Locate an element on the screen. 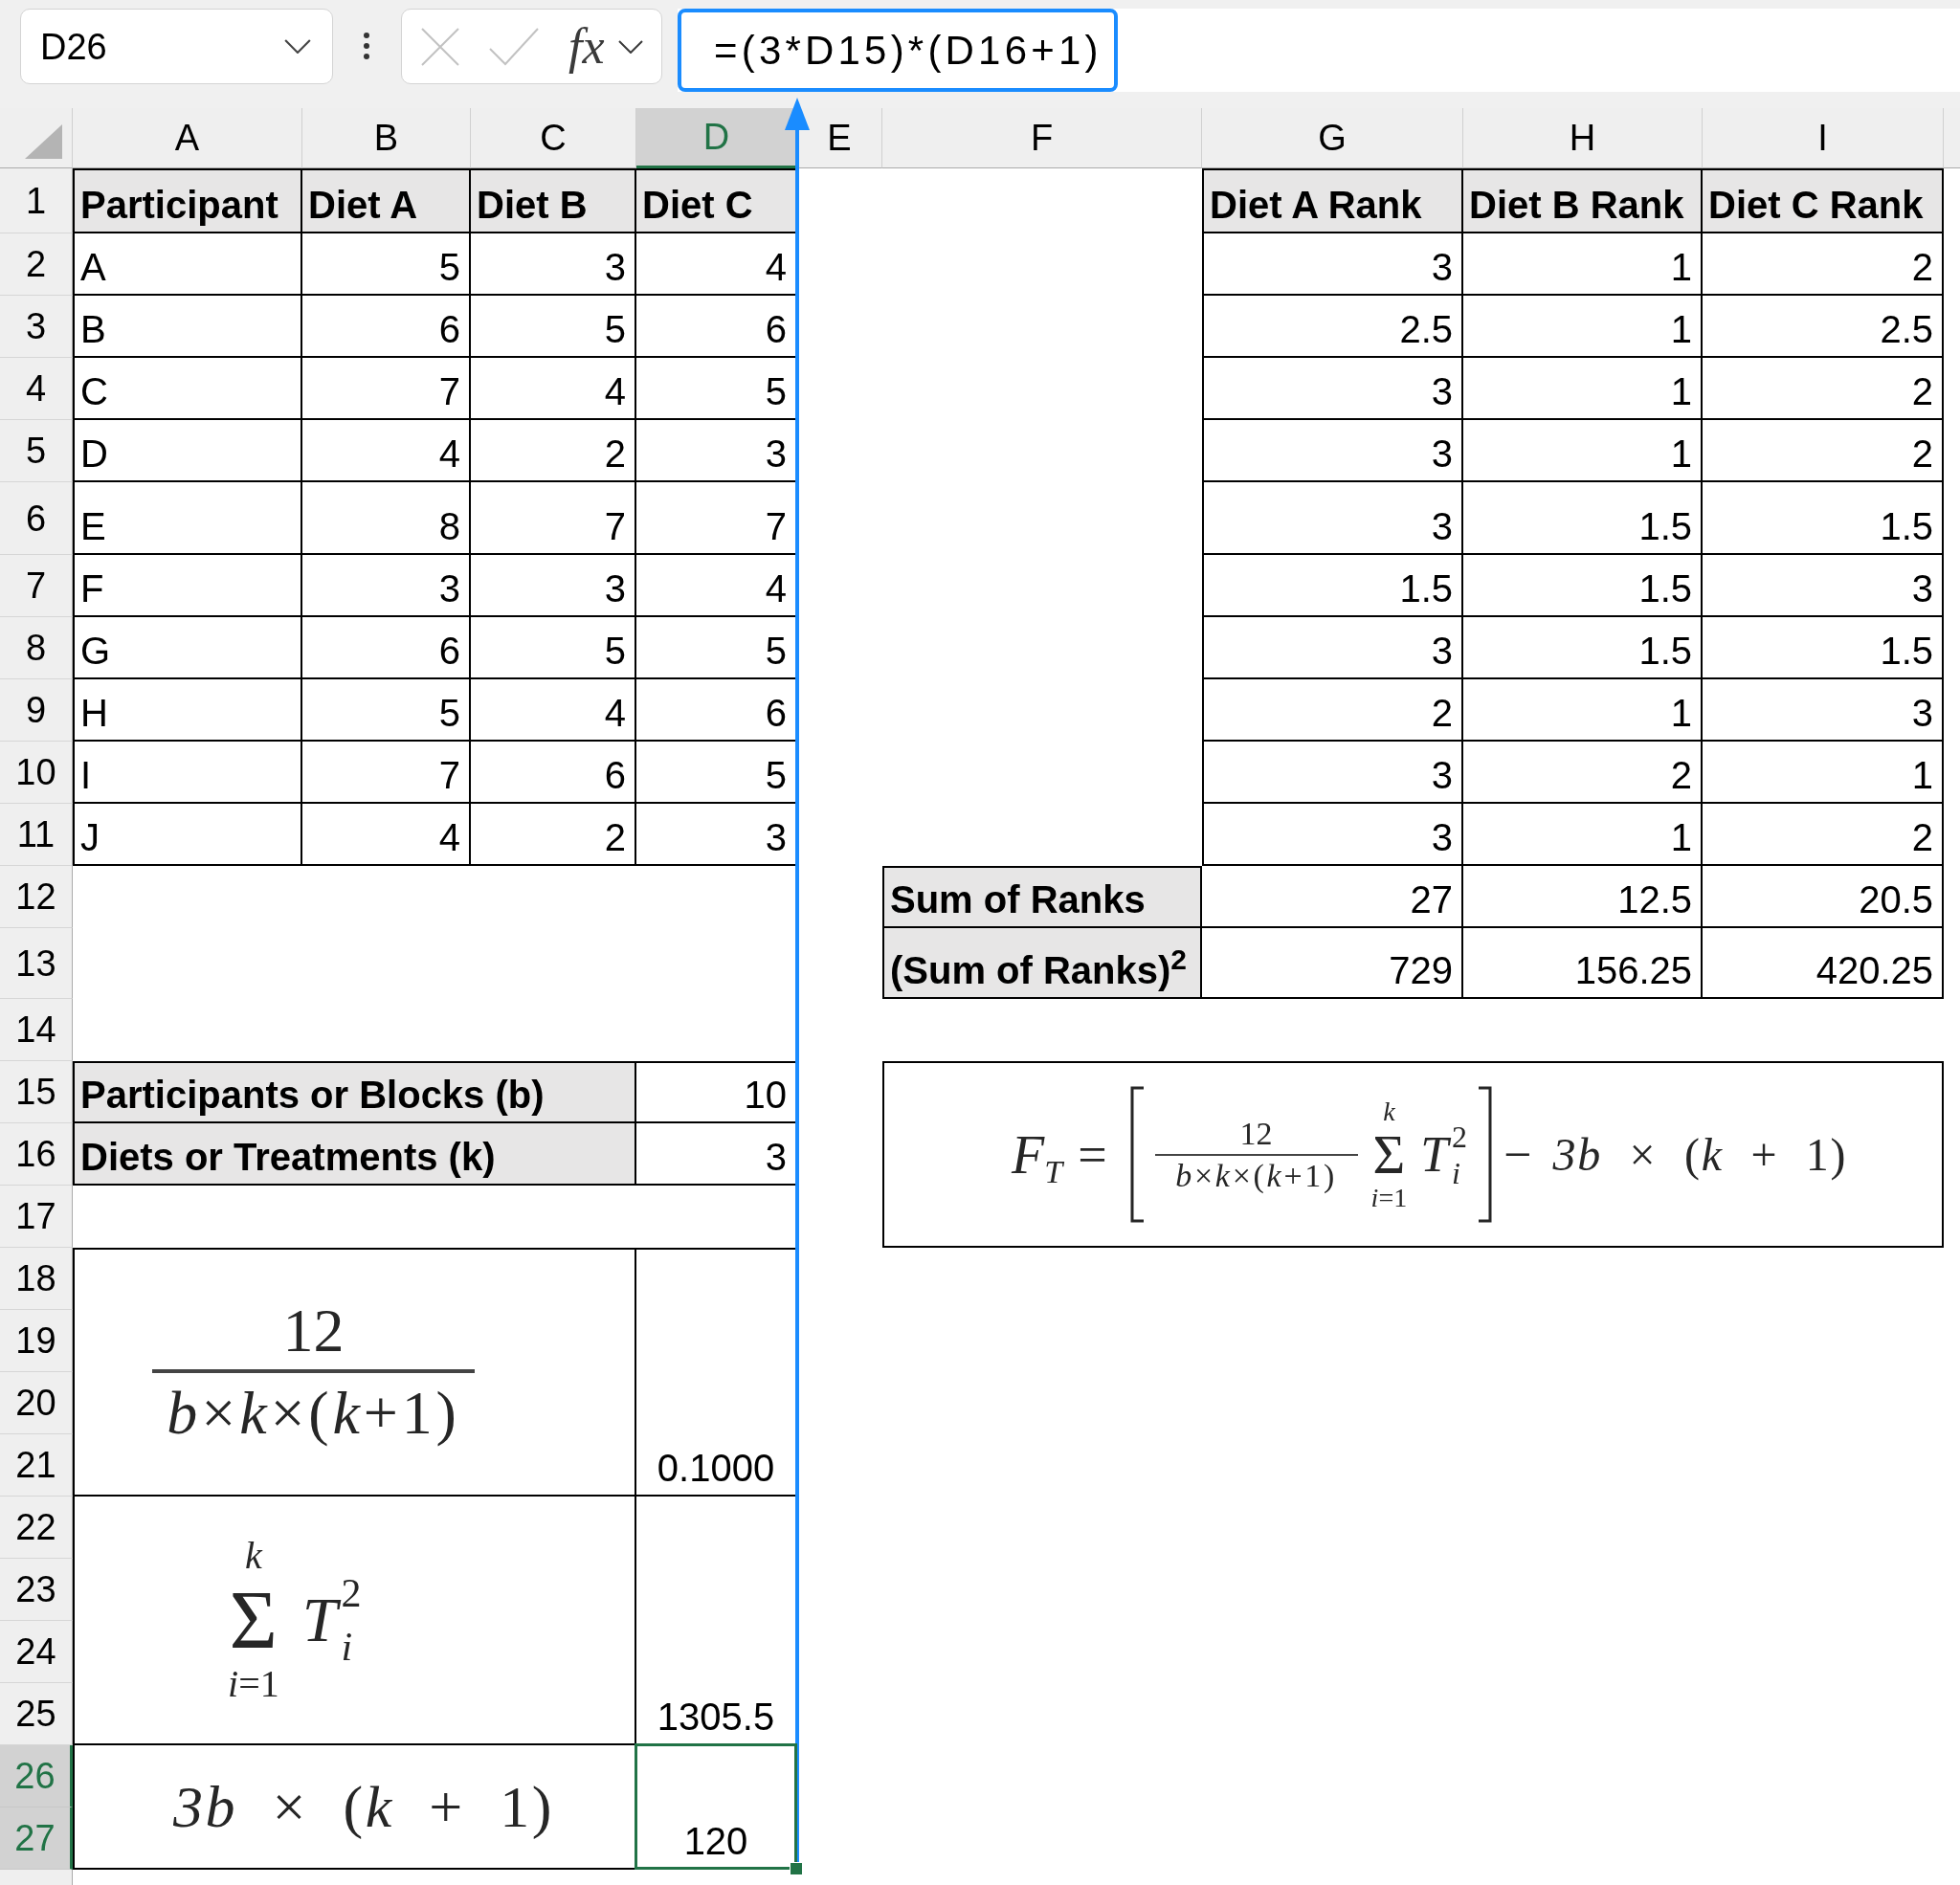 The width and height of the screenshot is (1960, 1885). formula-input: =(3*D15)*(D16+1) is located at coordinates (1319, 50).